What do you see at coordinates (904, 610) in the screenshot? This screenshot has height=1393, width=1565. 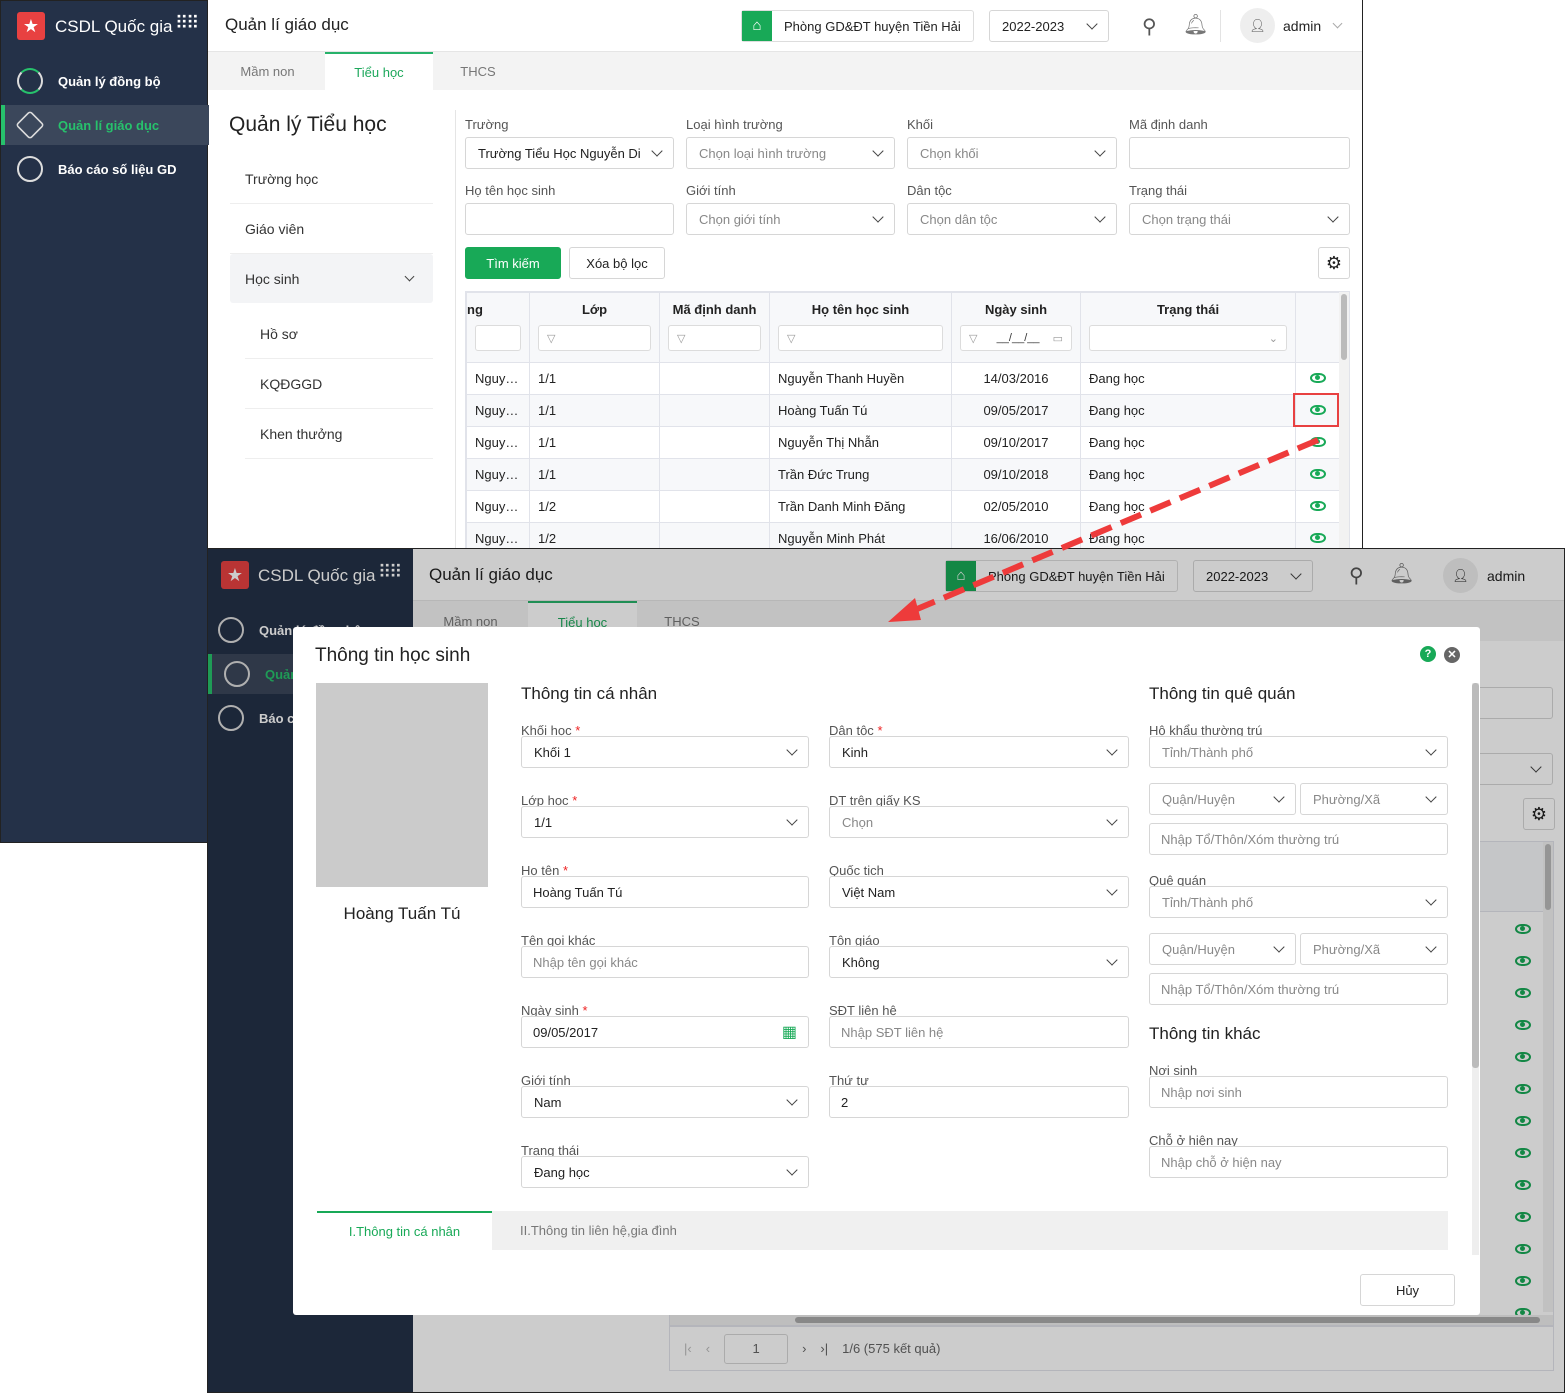 I see `arrow-head` at bounding box center [904, 610].